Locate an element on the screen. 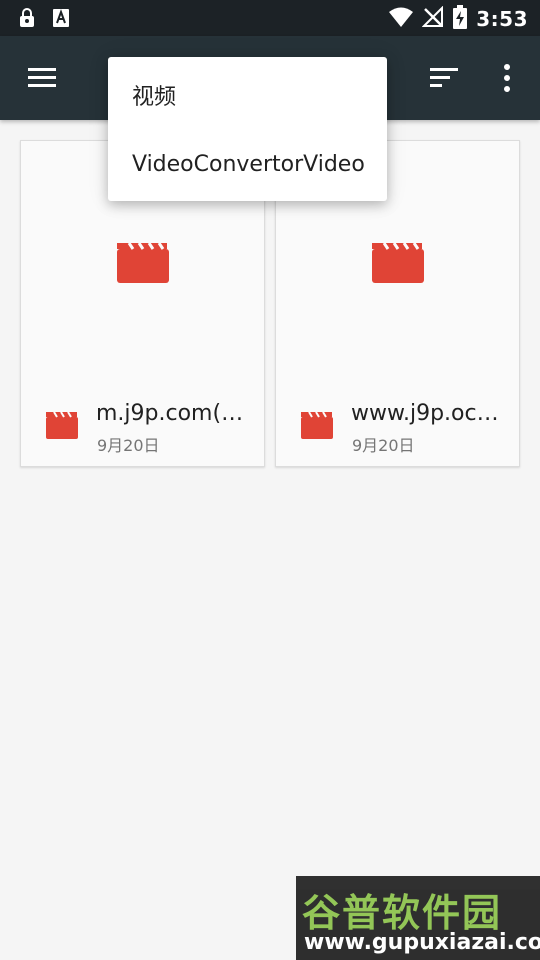 The image size is (540, 960). watermark-logo: 谷普软件园 www.gupuxiazai.com is located at coordinates (418, 918).